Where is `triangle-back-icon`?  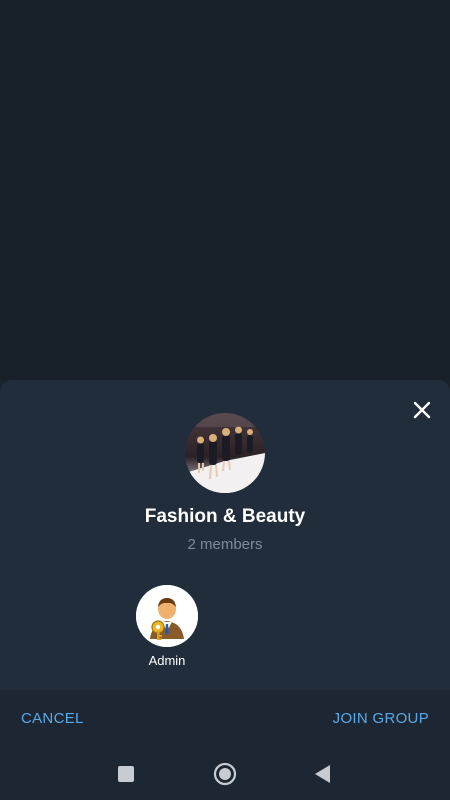 triangle-back-icon is located at coordinates (322, 774).